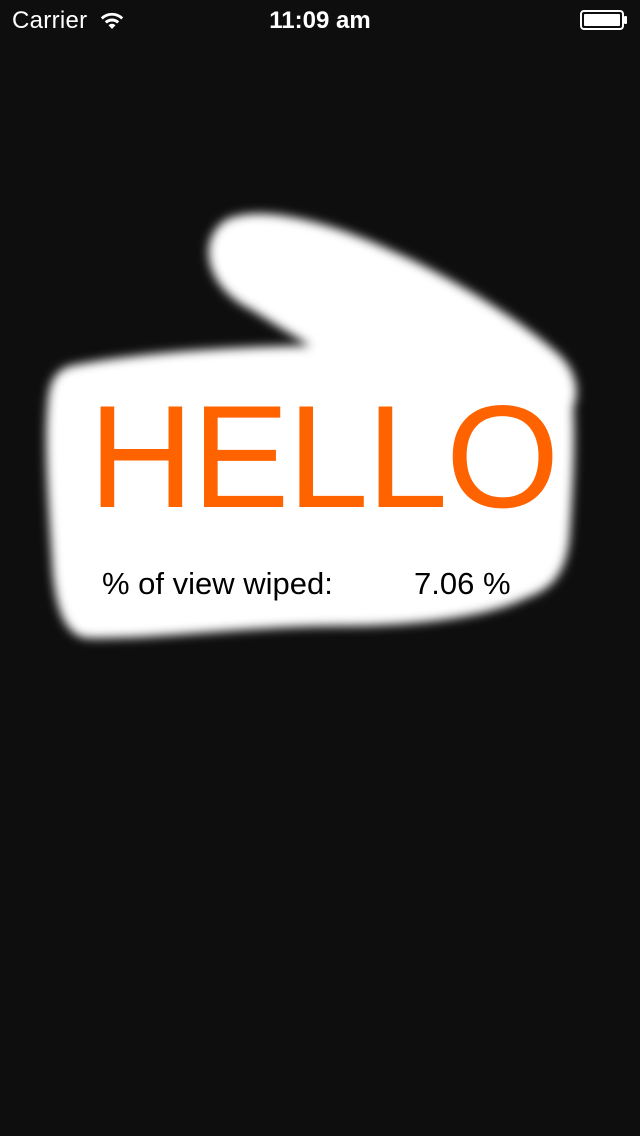  What do you see at coordinates (324, 456) in the screenshot?
I see `hello-label: HELLO` at bounding box center [324, 456].